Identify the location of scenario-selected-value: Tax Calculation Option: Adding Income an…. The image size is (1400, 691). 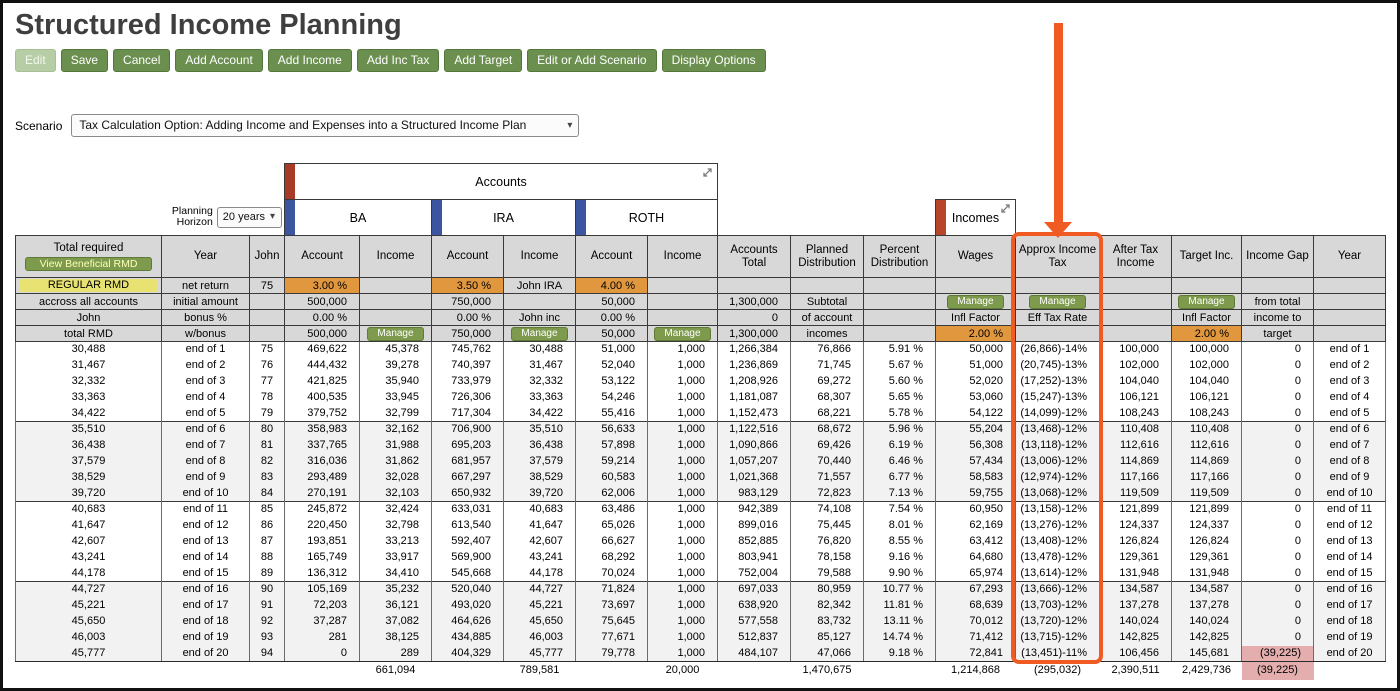
(303, 125).